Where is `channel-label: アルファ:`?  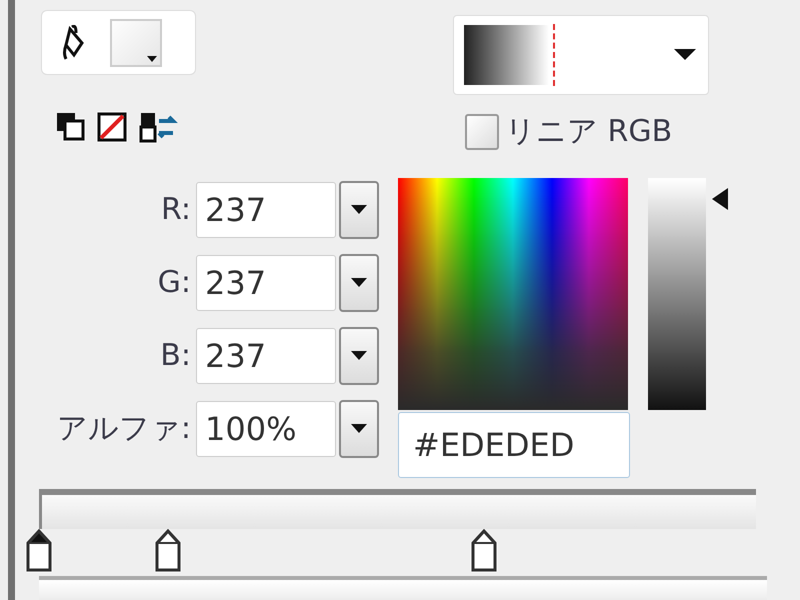
channel-label: アルファ: is located at coordinates (124, 429).